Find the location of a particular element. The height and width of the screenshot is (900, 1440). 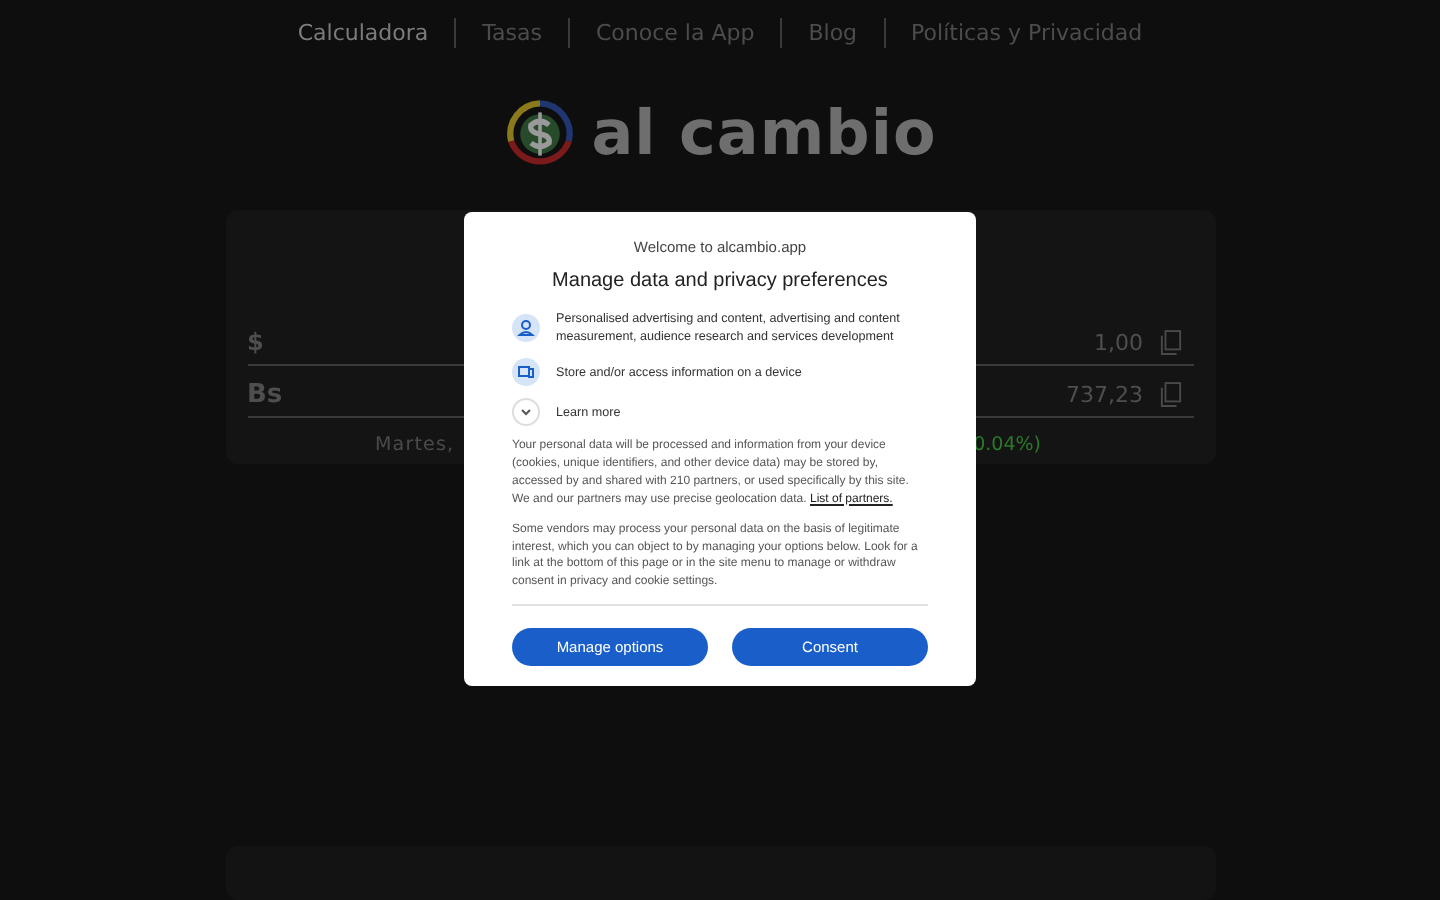

nav-link: Conoce la App is located at coordinates (675, 33).